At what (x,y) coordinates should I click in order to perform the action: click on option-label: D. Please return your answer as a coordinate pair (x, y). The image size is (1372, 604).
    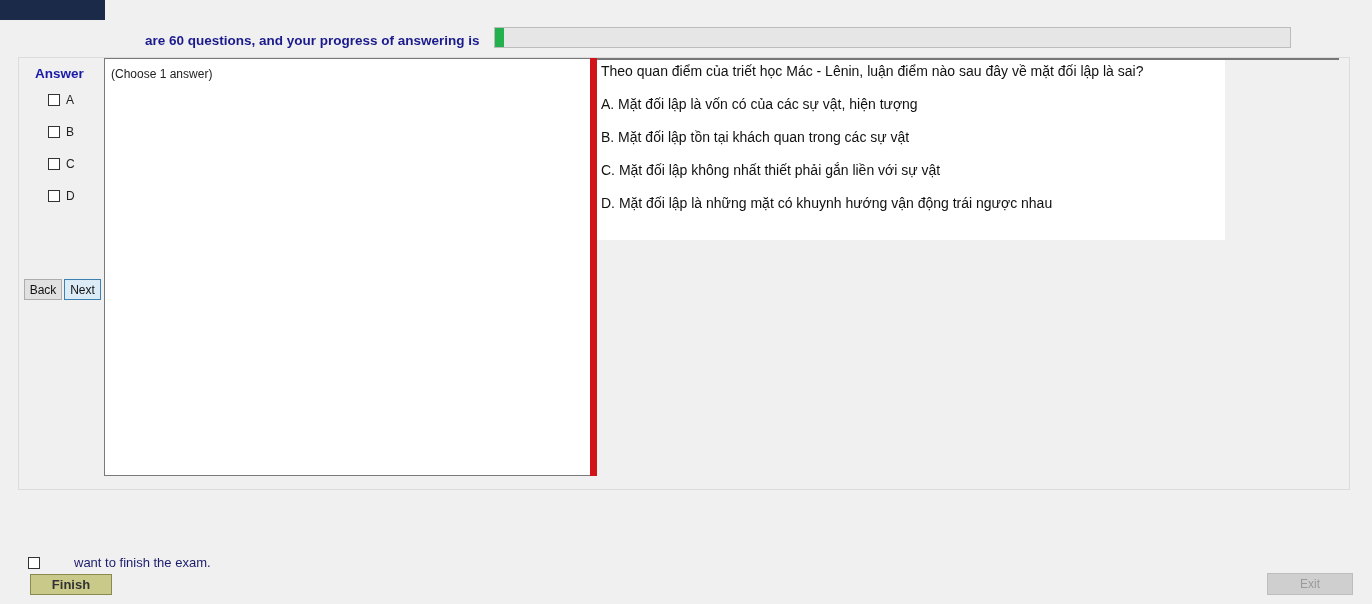
    Looking at the image, I should click on (70, 196).